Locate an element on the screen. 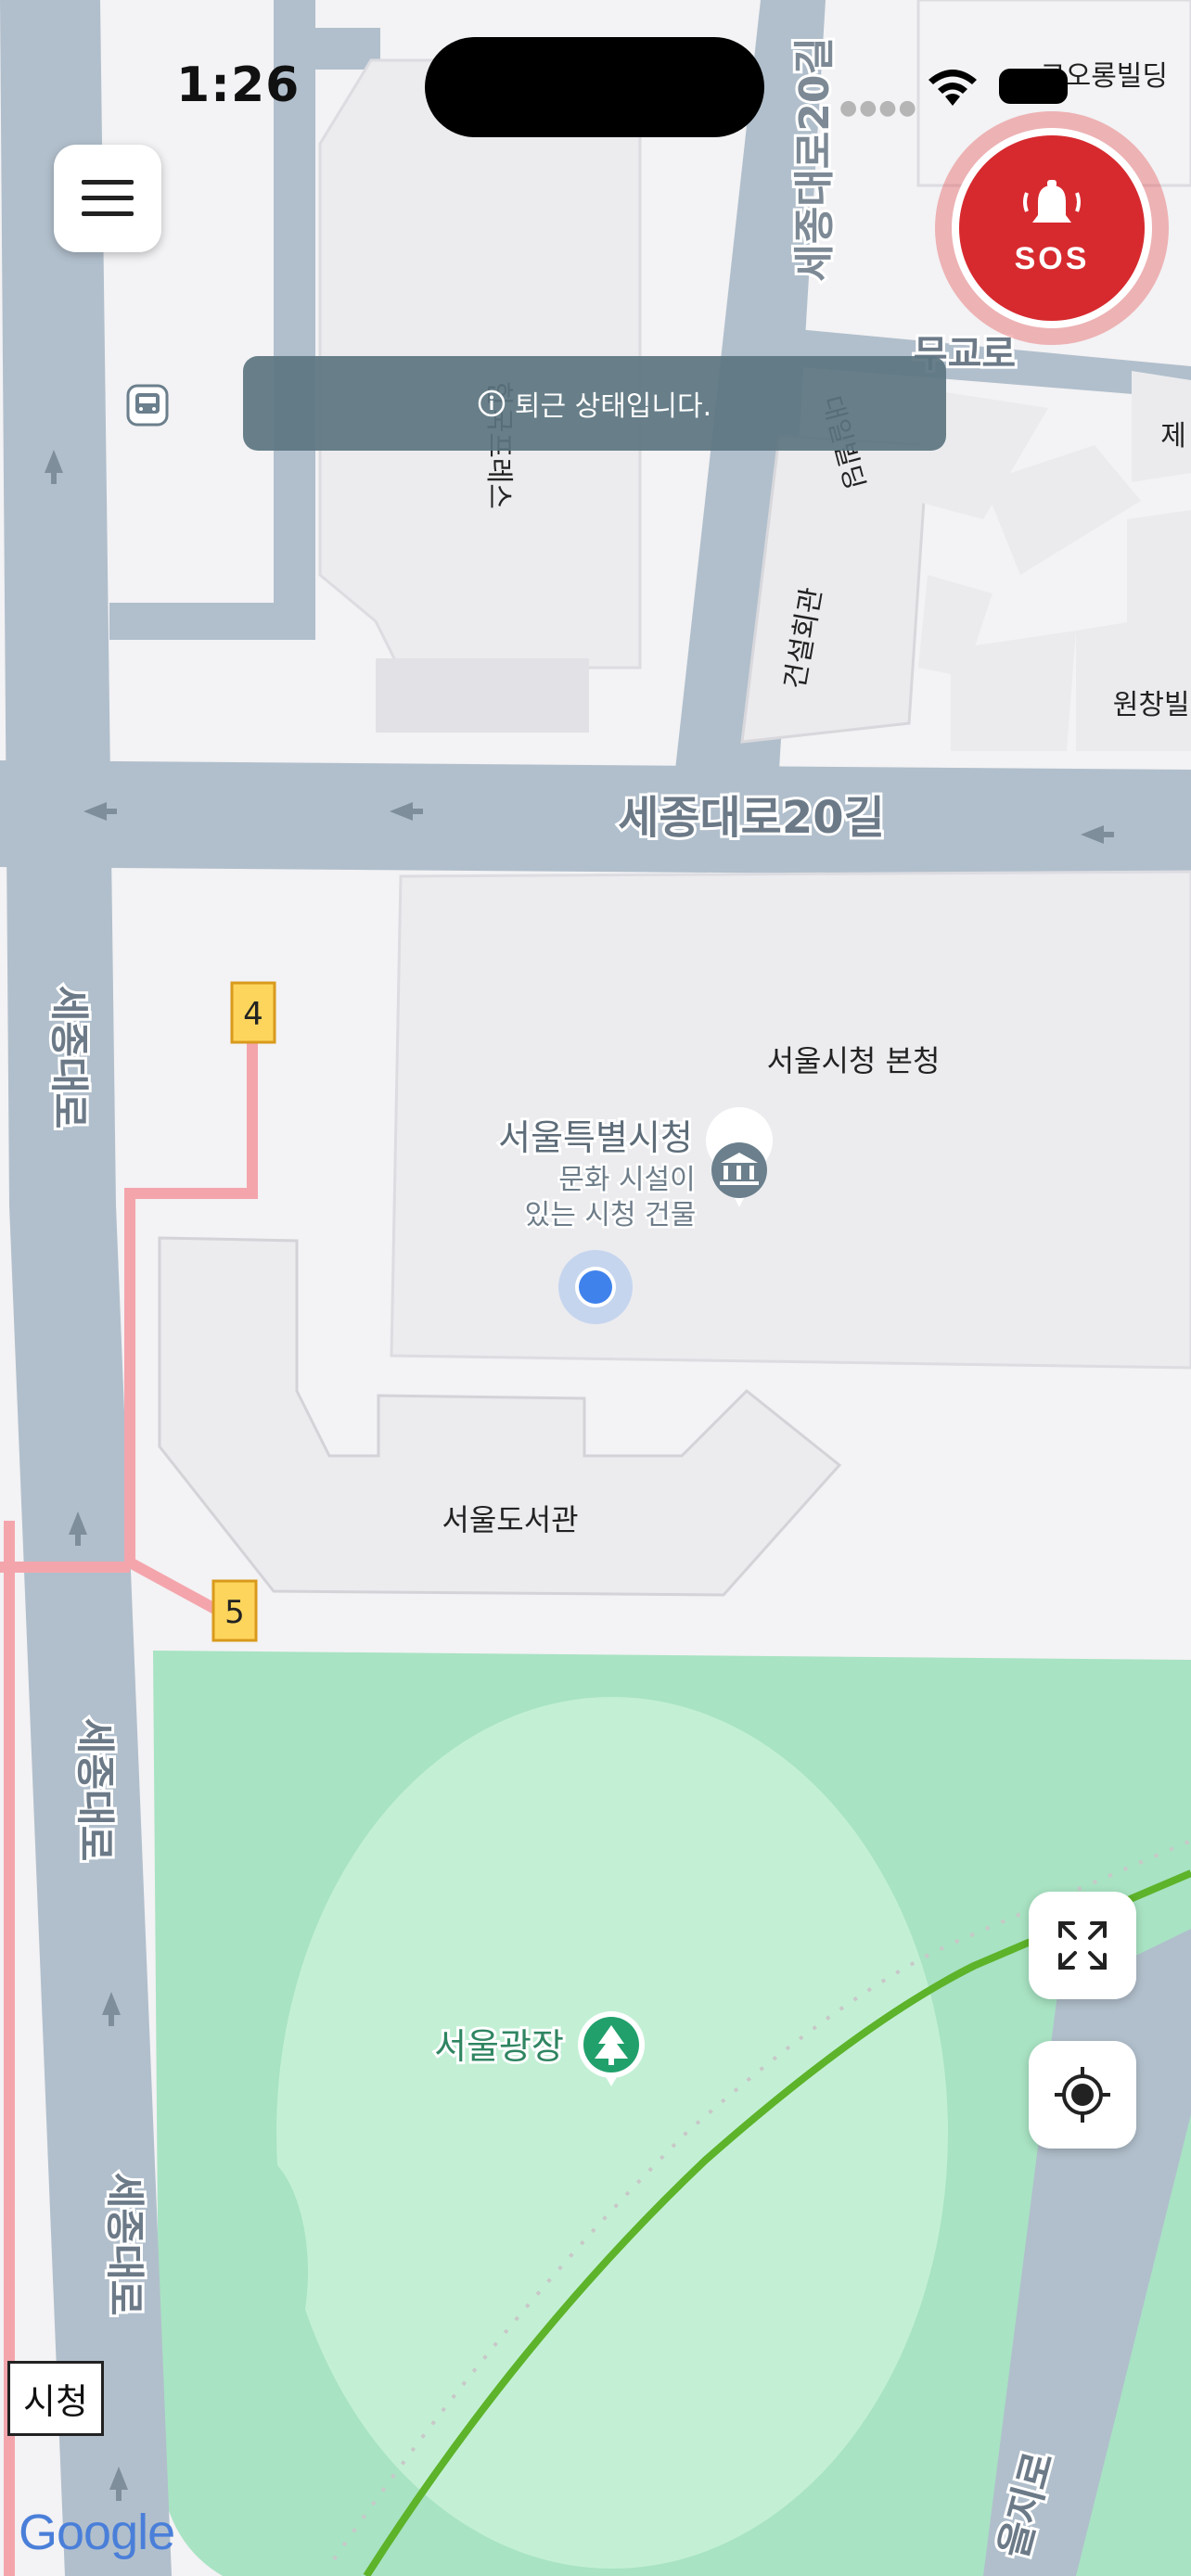 This screenshot has width=1191, height=2576. road-label-sejong-20gil: 세종대로20길 is located at coordinates (751, 818).